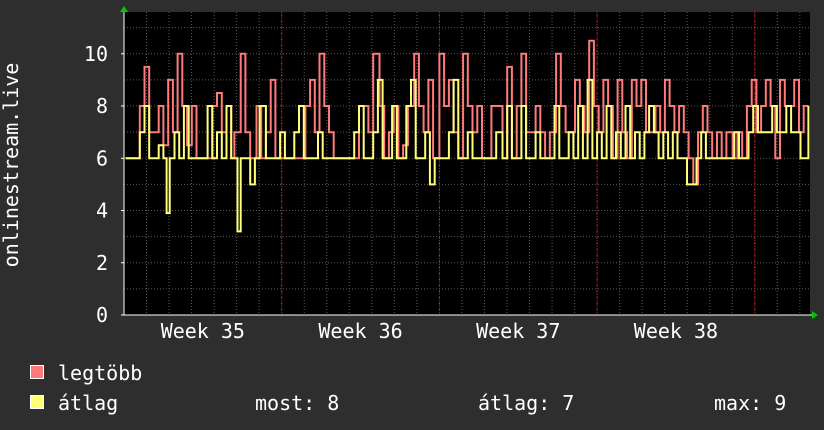 This screenshot has width=824, height=430. Describe the element at coordinates (11, 165) in the screenshot. I see `y-axis-label: onlinestream.live` at that location.